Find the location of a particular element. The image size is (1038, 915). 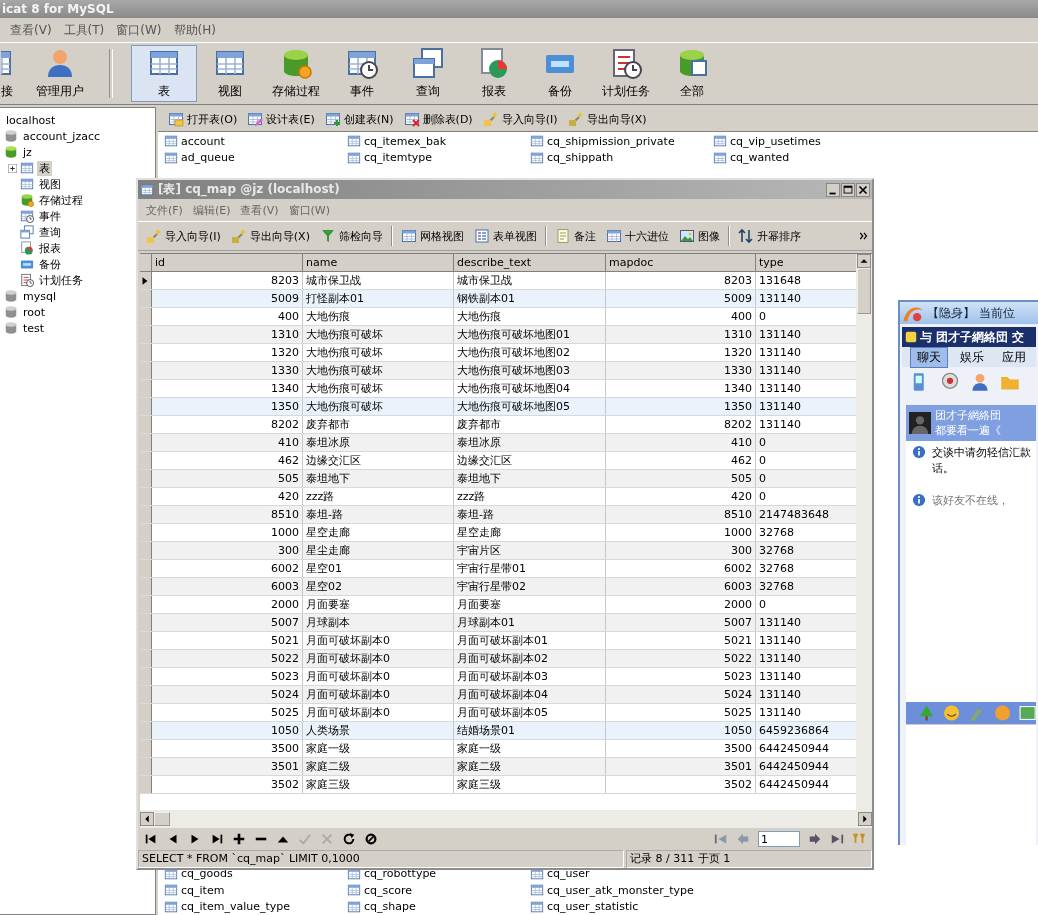

table-item: cq_goods is located at coordinates (207, 874).